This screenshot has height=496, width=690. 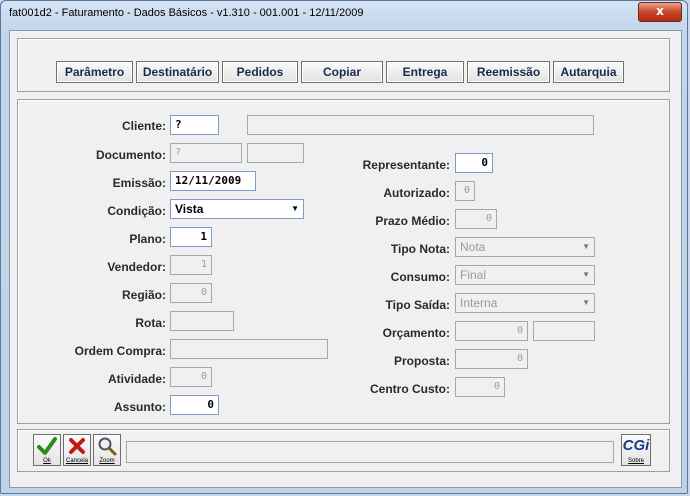 I want to click on tipo-nota-label: Tipo Nota:, so click(x=420, y=249).